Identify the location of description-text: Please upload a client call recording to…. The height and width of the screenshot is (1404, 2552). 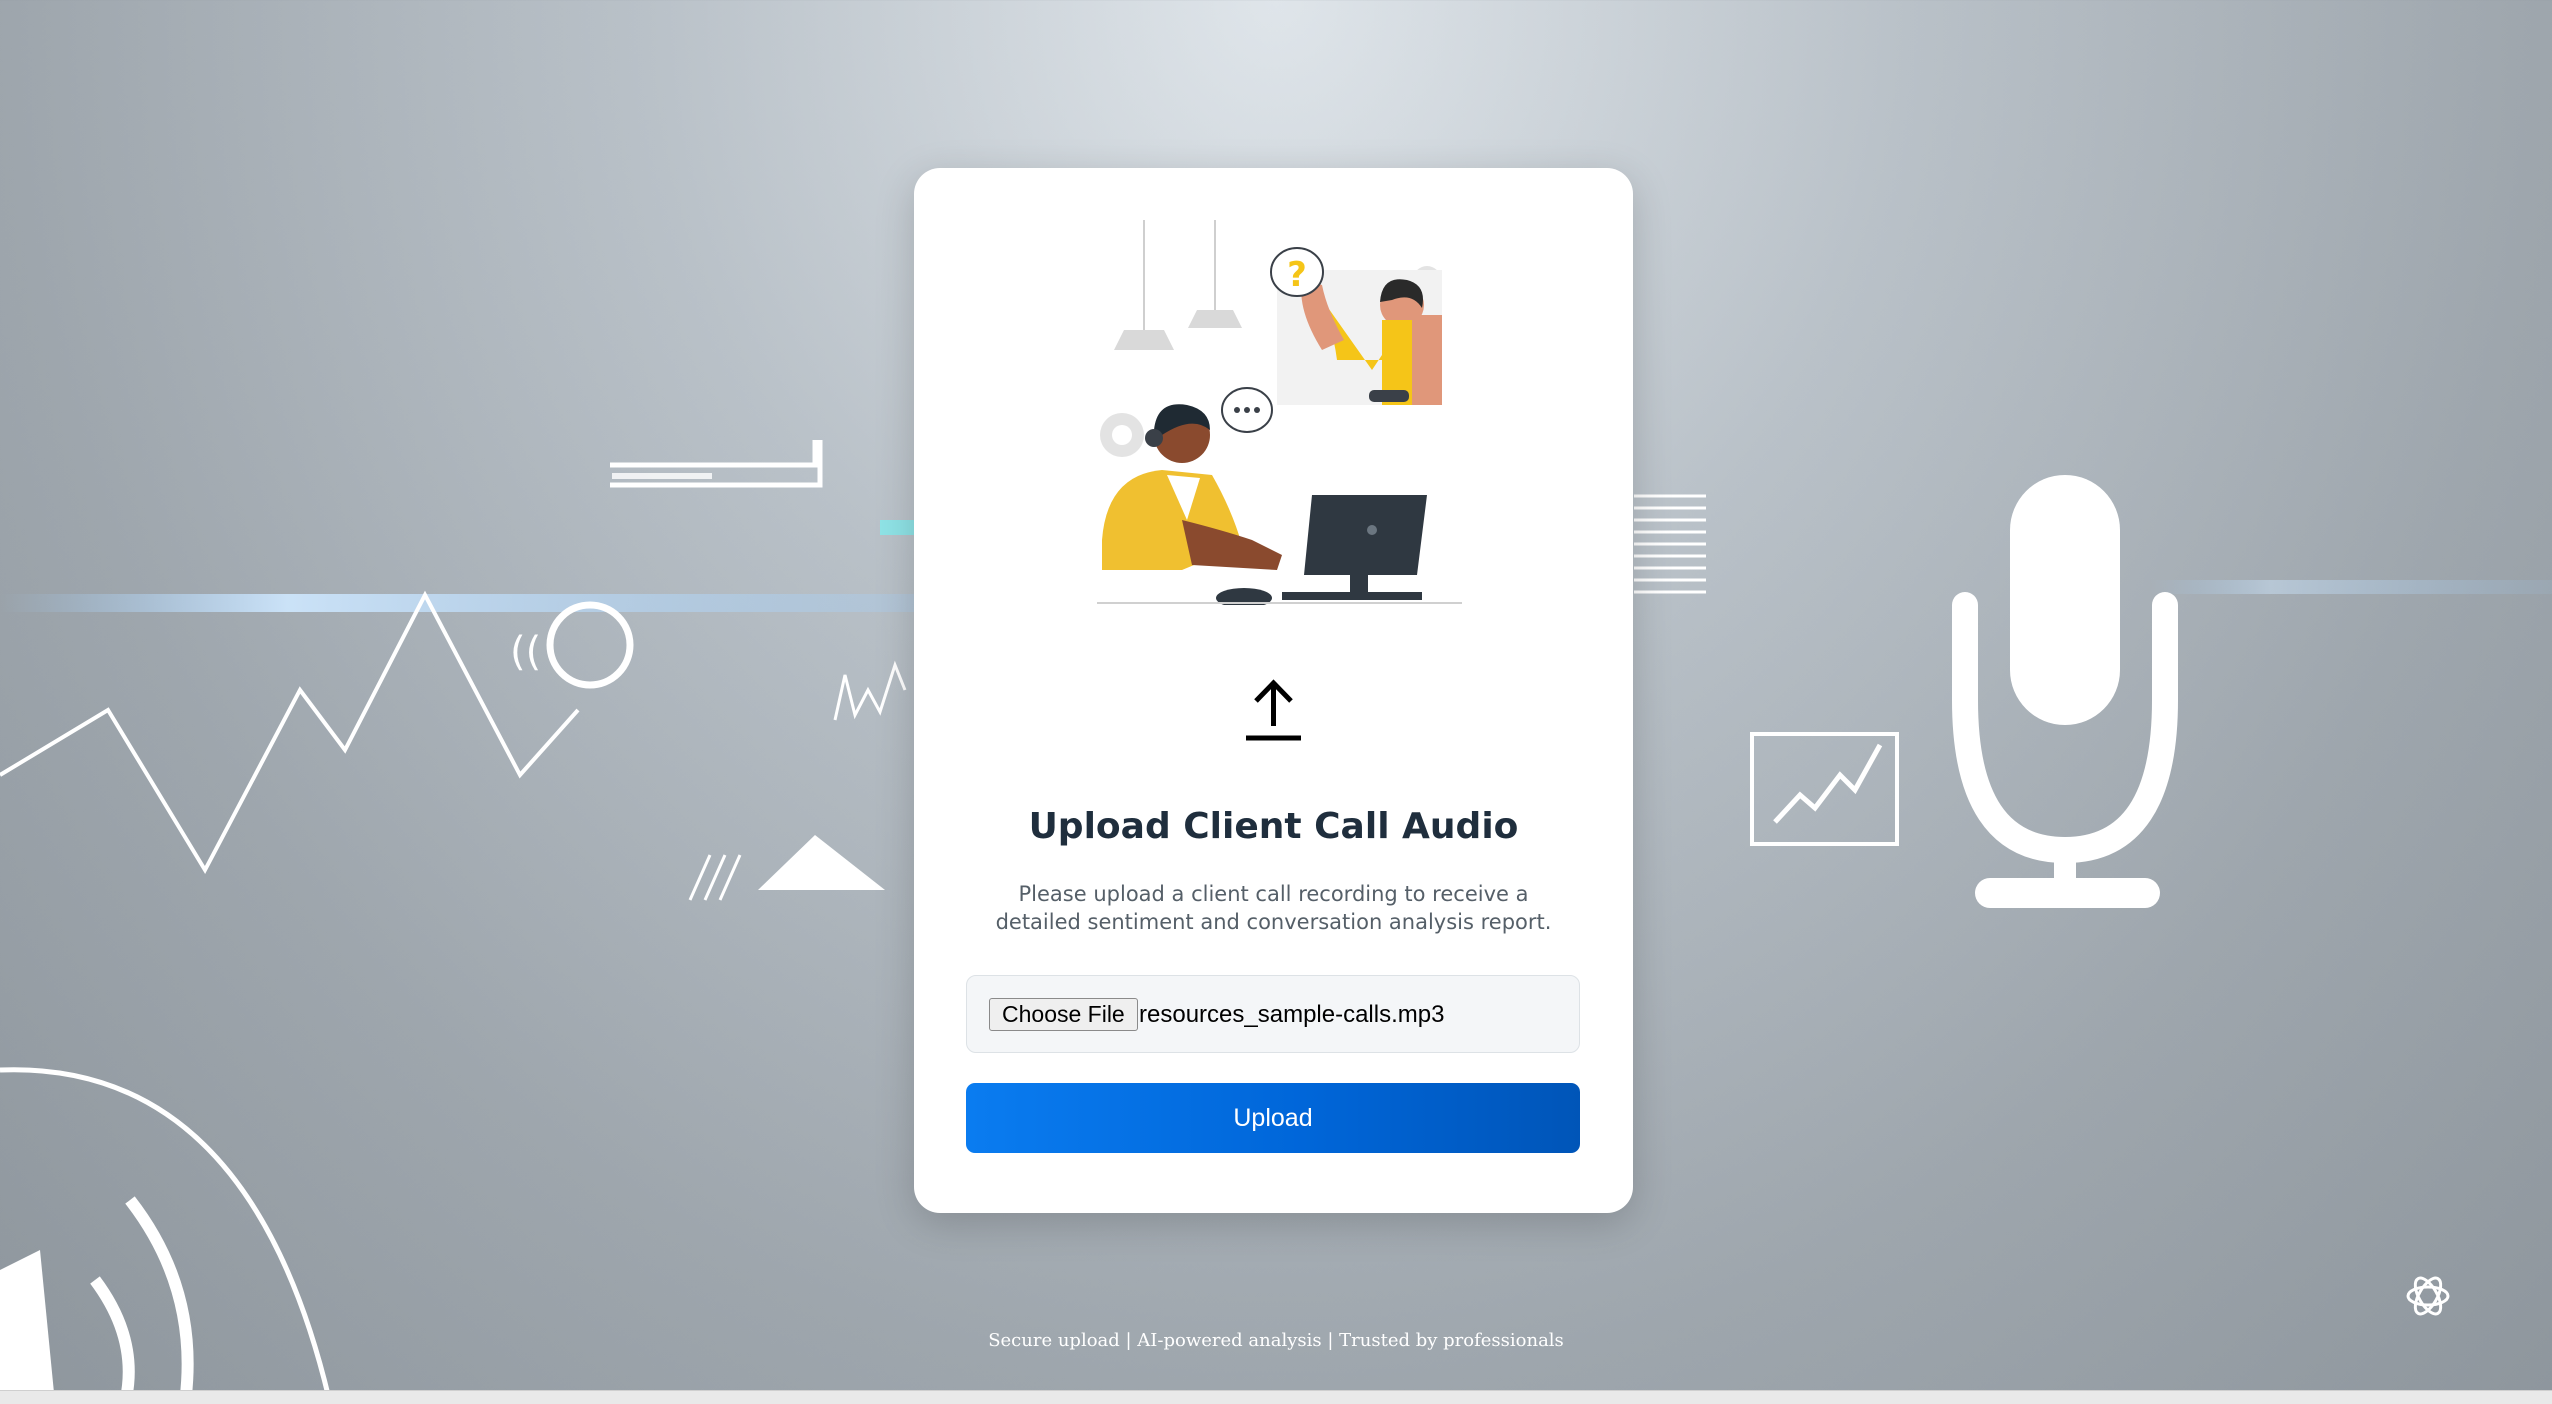
(1273, 908).